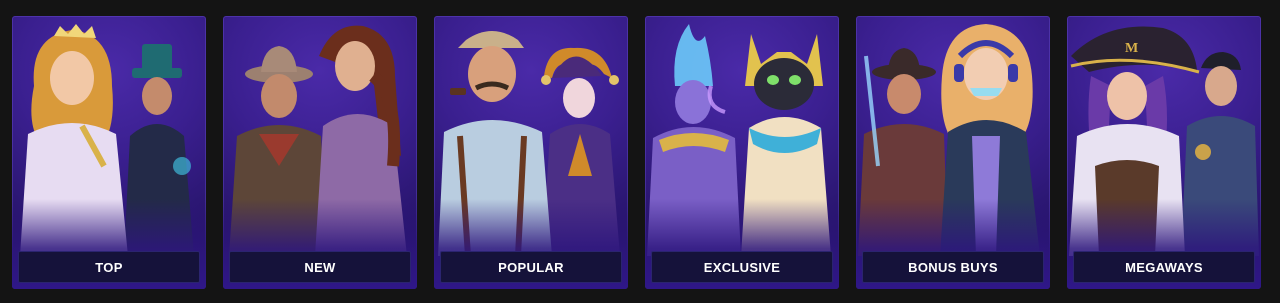 The height and width of the screenshot is (303, 1280). I want to click on category-label: POPULAR, so click(531, 267).